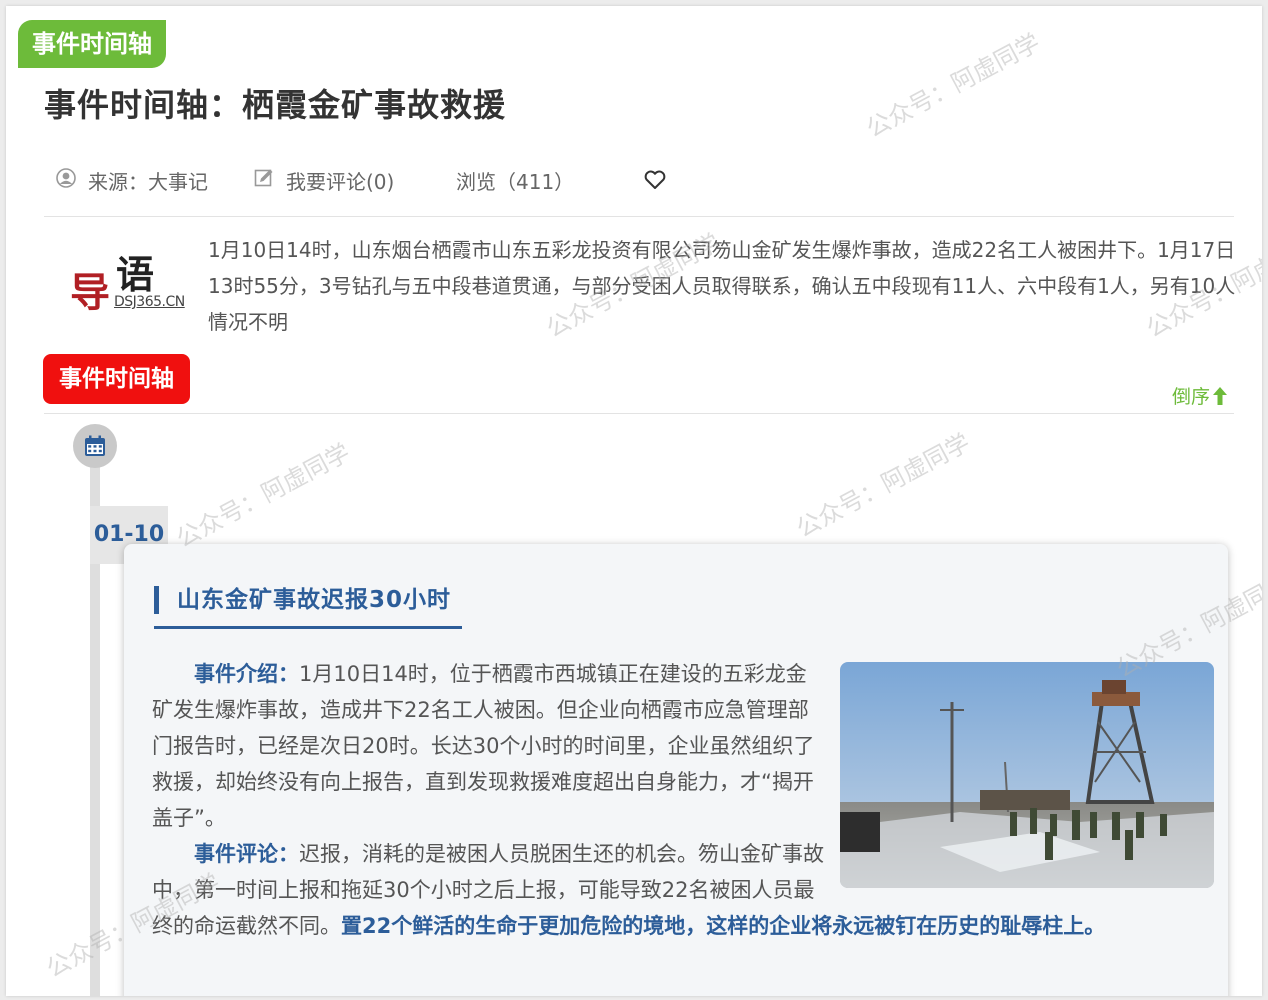 This screenshot has width=1268, height=1000. What do you see at coordinates (340, 182) in the screenshot?
I see `comment-text: 我要评论(0)` at bounding box center [340, 182].